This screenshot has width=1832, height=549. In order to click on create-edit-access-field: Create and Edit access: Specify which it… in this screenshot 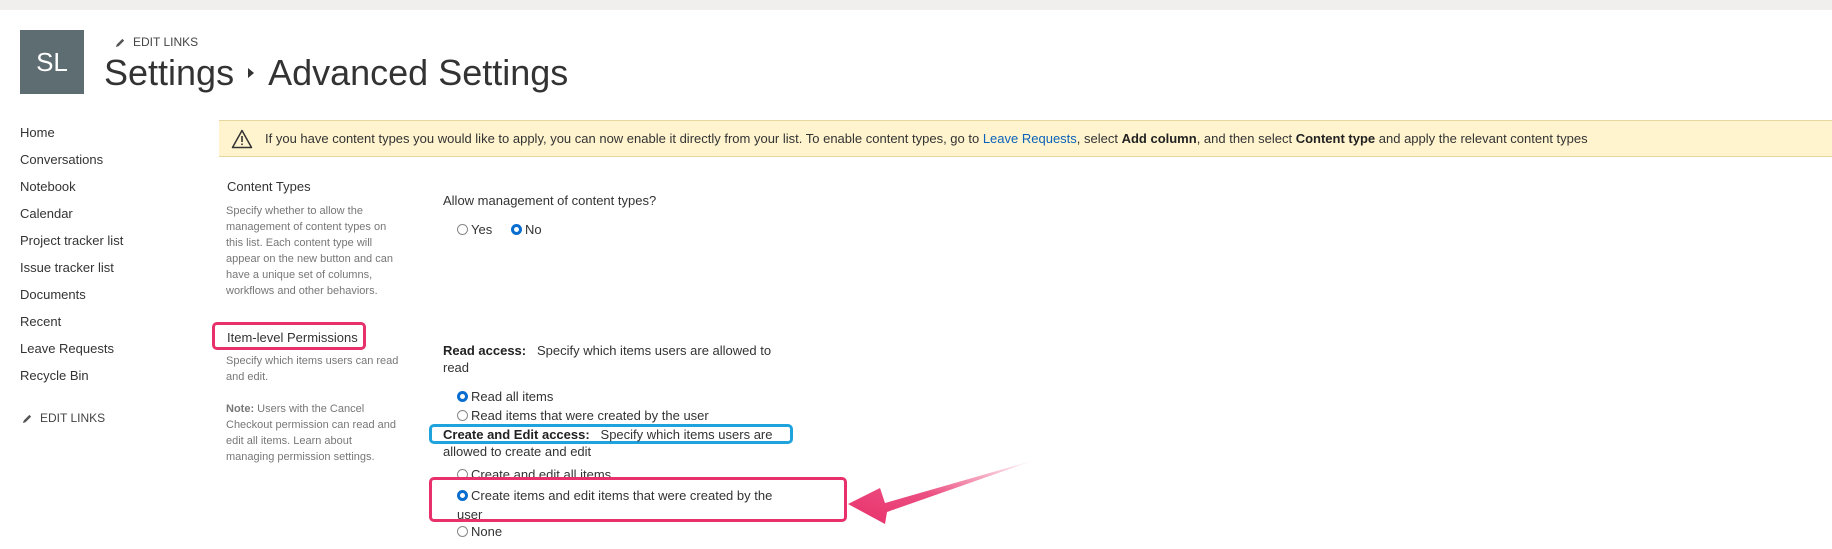, I will do `click(608, 443)`.